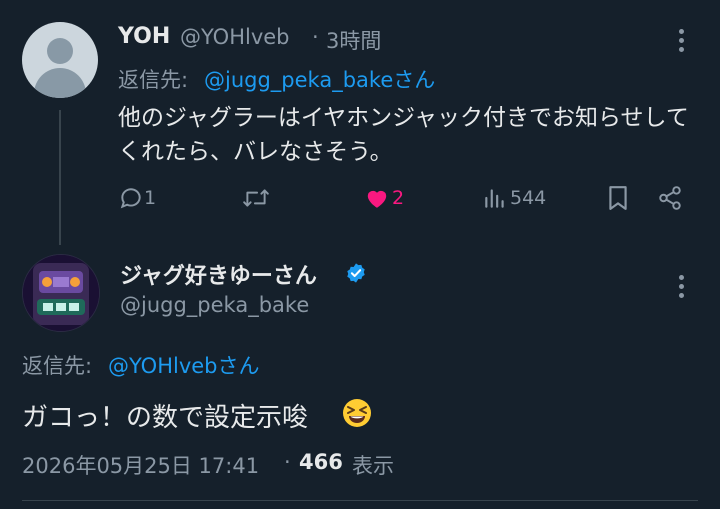 This screenshot has height=509, width=720. I want to click on reply-author-handle: @YOHlveb, so click(235, 37).